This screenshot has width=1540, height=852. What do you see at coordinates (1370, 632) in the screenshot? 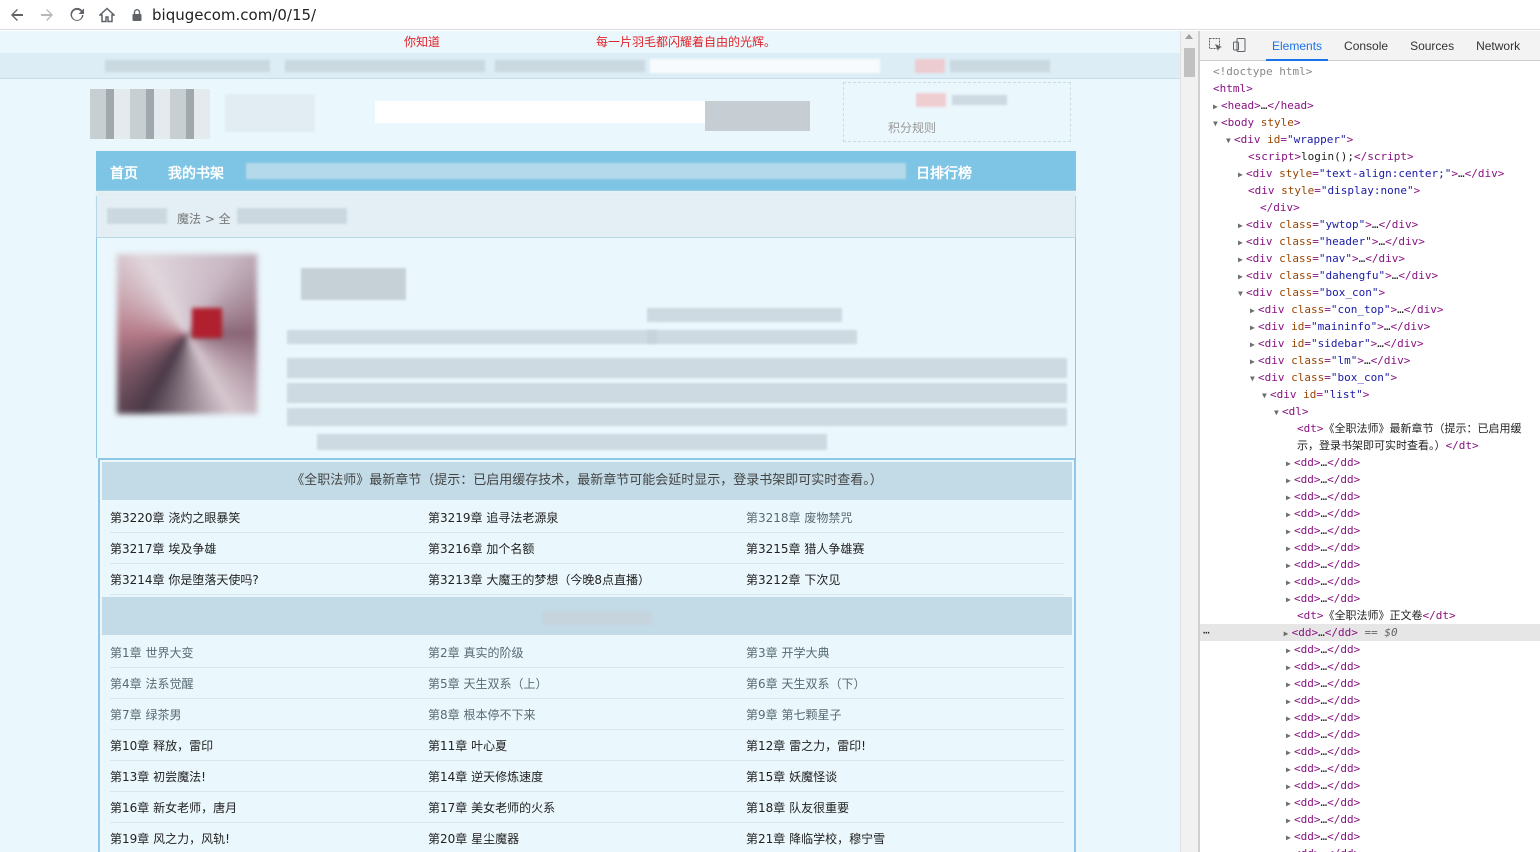
I see `selected-dom-node: ⋯ ▶ <dd>…</dd> == $0` at bounding box center [1370, 632].